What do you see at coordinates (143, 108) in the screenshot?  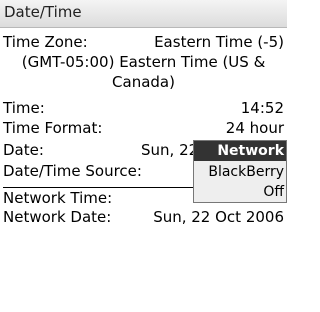 I see `time-row: Time: 14:52` at bounding box center [143, 108].